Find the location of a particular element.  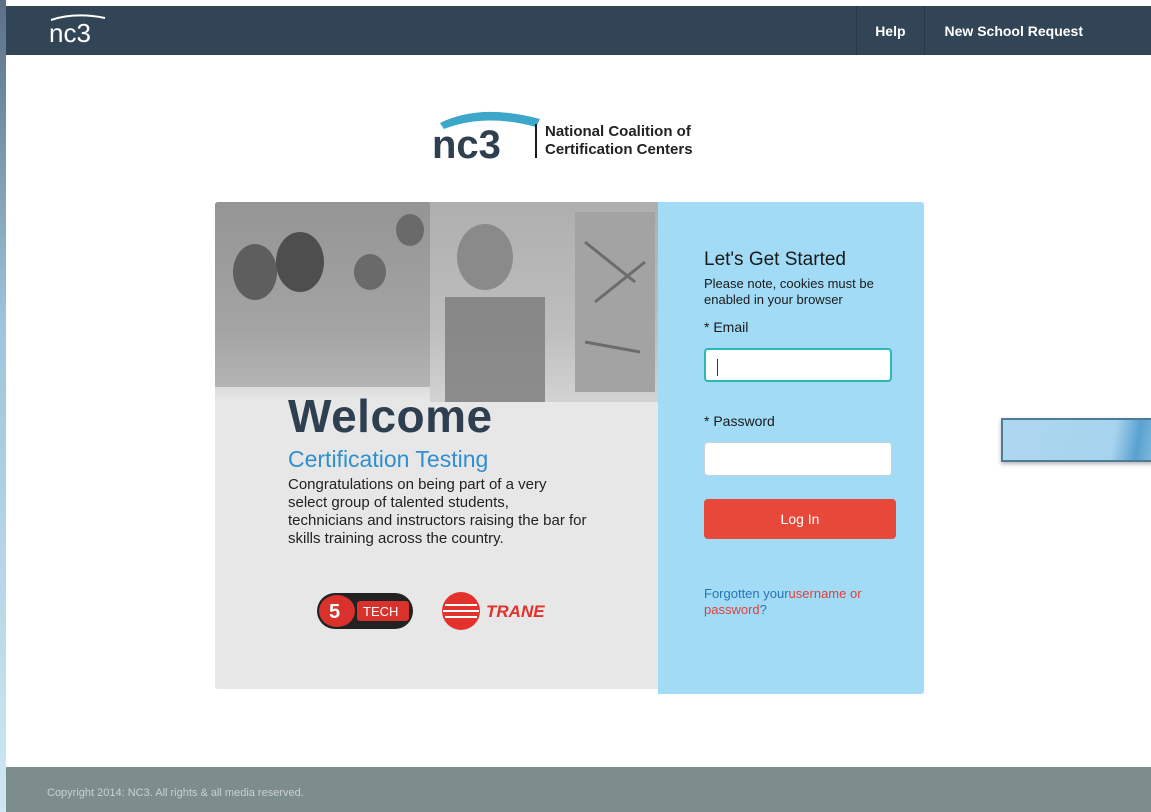

partner-logos: 5 TECH TRANE is located at coordinates (431, 611).